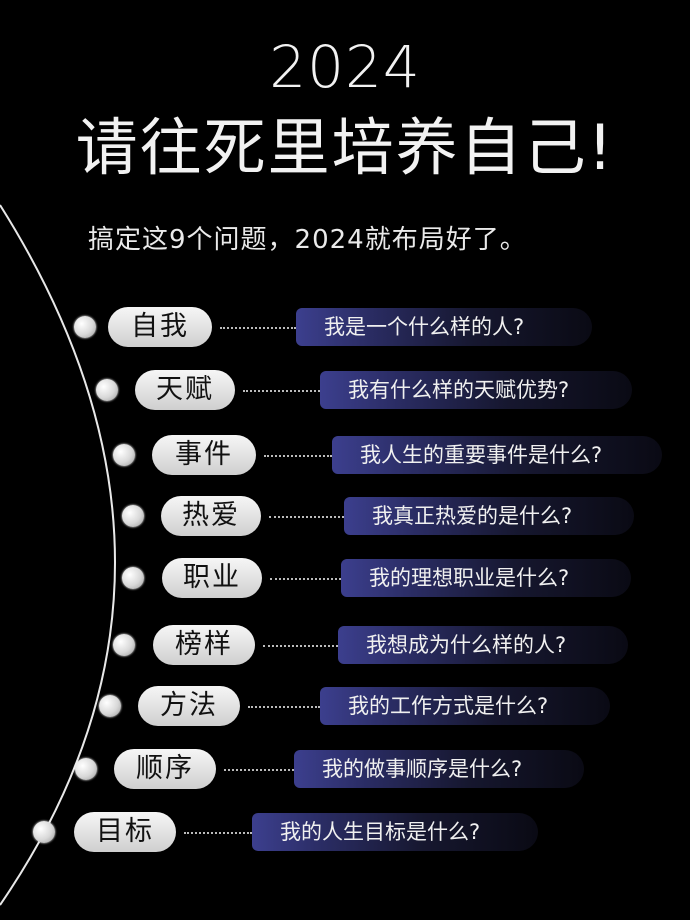 This screenshot has height=920, width=690. Describe the element at coordinates (465, 706) in the screenshot. I see `item-question: 我的工作方式是什么?` at that location.